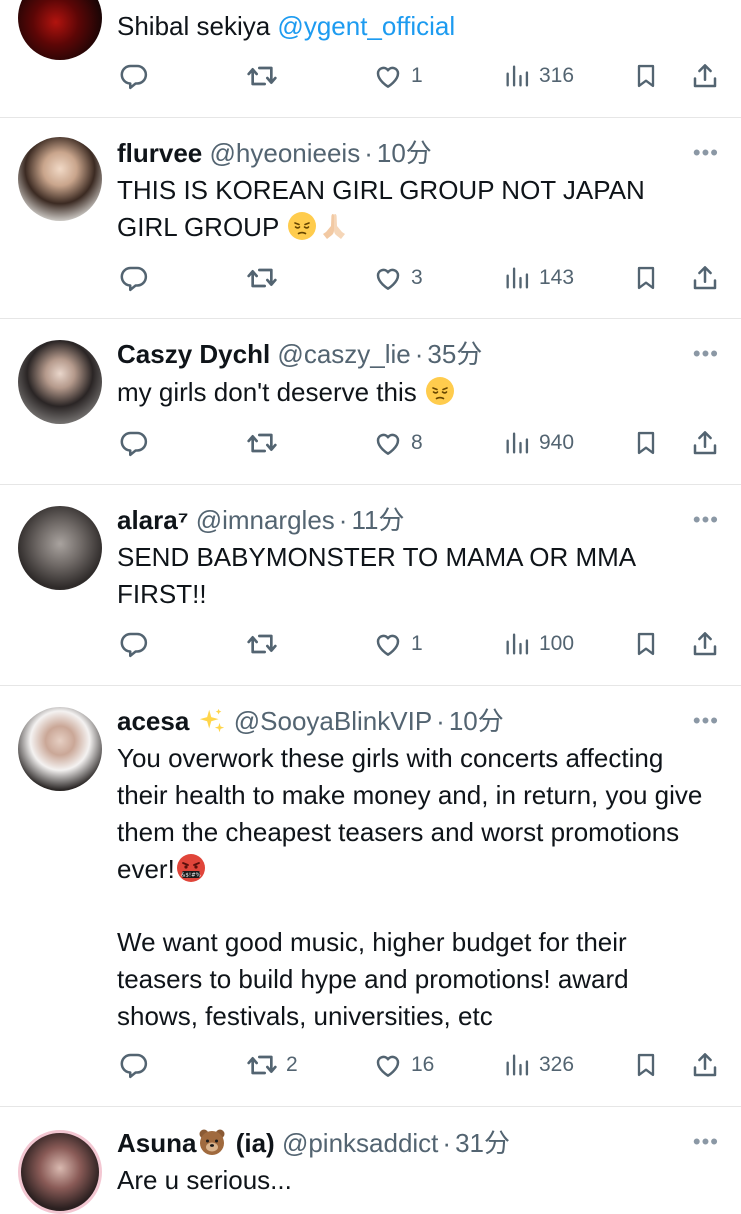 Image resolution: width=741 pixels, height=1214 pixels. Describe the element at coordinates (343, 354) in the screenshot. I see `user-handle: @caszy_lie` at that location.